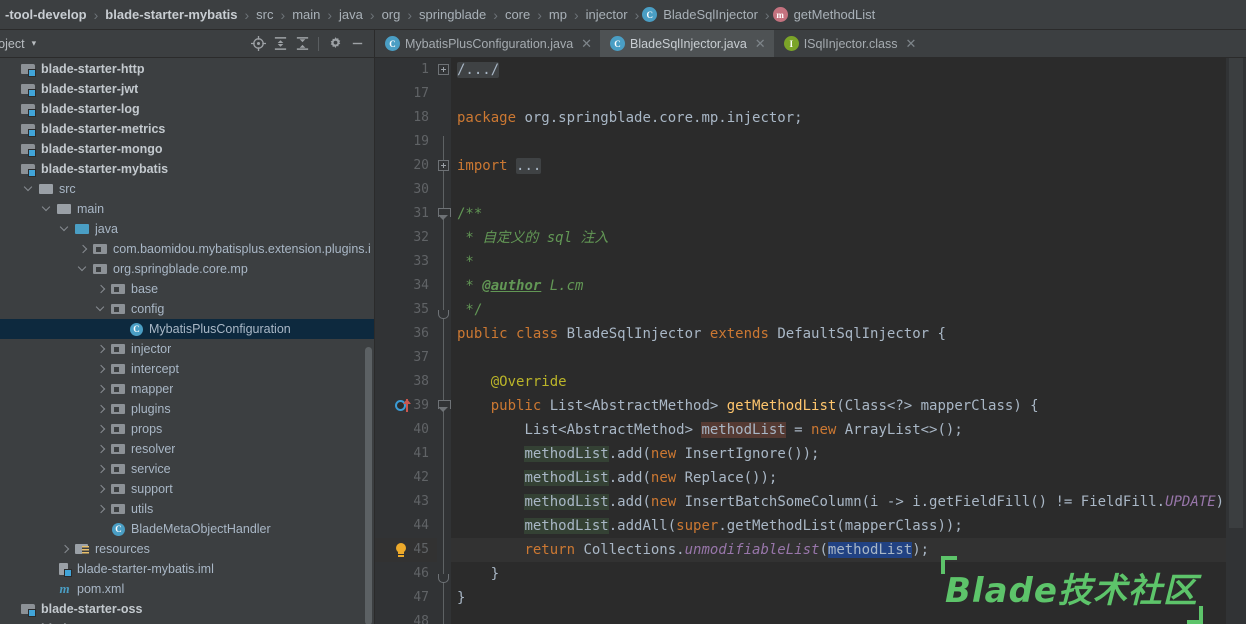 Image resolution: width=1246 pixels, height=624 pixels. Describe the element at coordinates (517, 14) in the screenshot. I see `breadcrumb-item-7: core` at that location.